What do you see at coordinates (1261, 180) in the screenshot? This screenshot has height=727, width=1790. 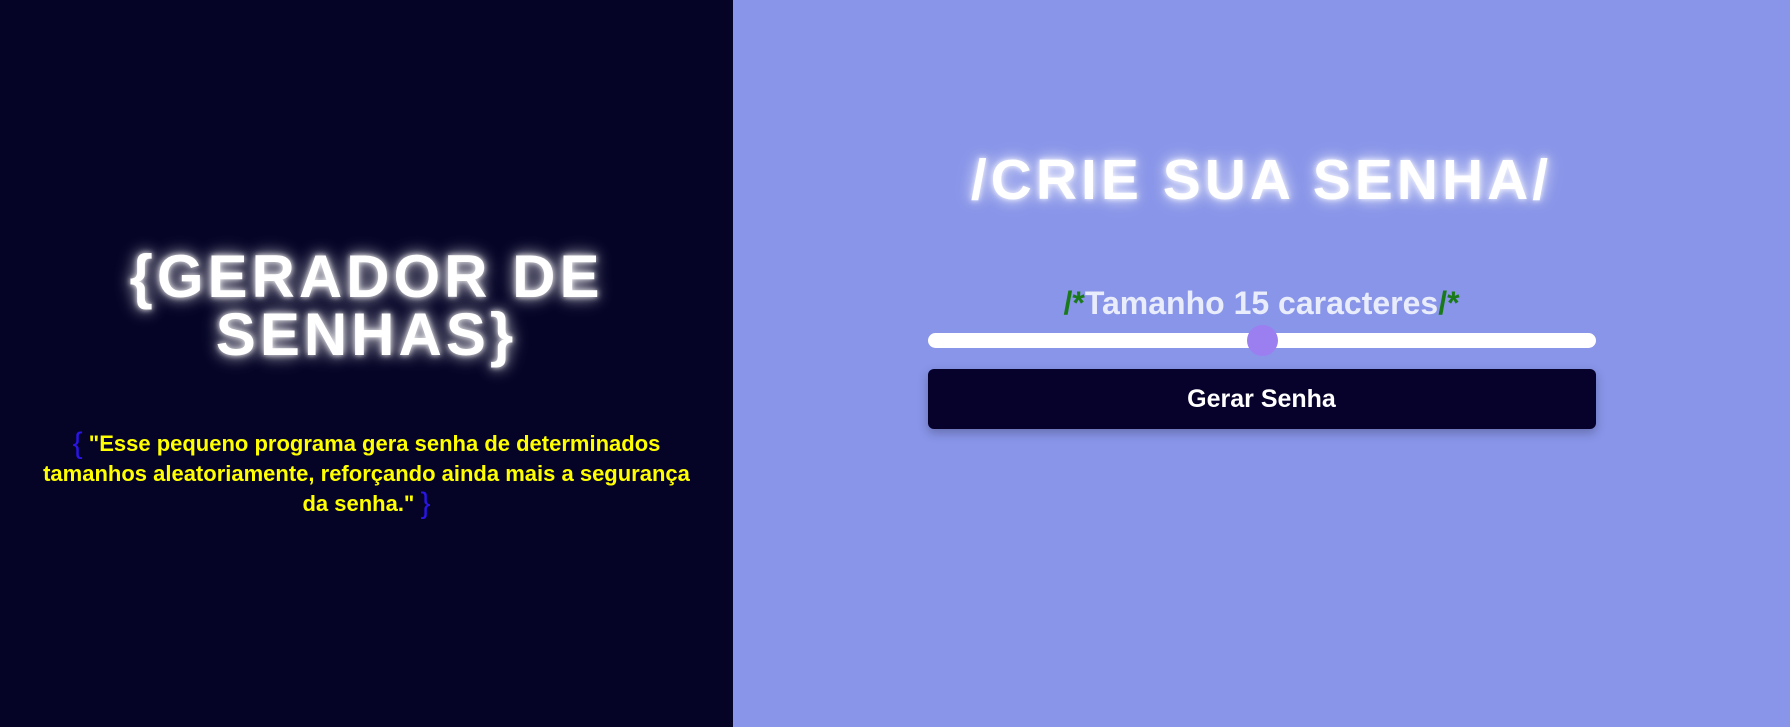 I see `section-title: /CRIE SUA SENHA/` at bounding box center [1261, 180].